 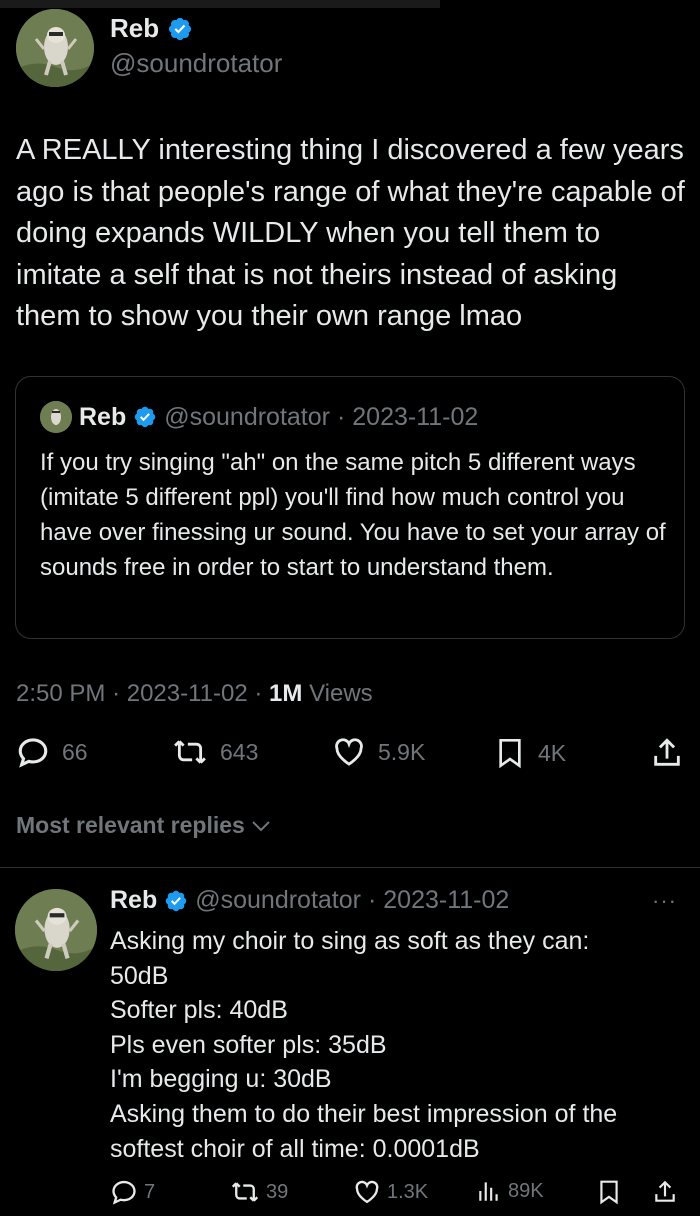 I want to click on reply-reply-button: 7, so click(x=132, y=1192).